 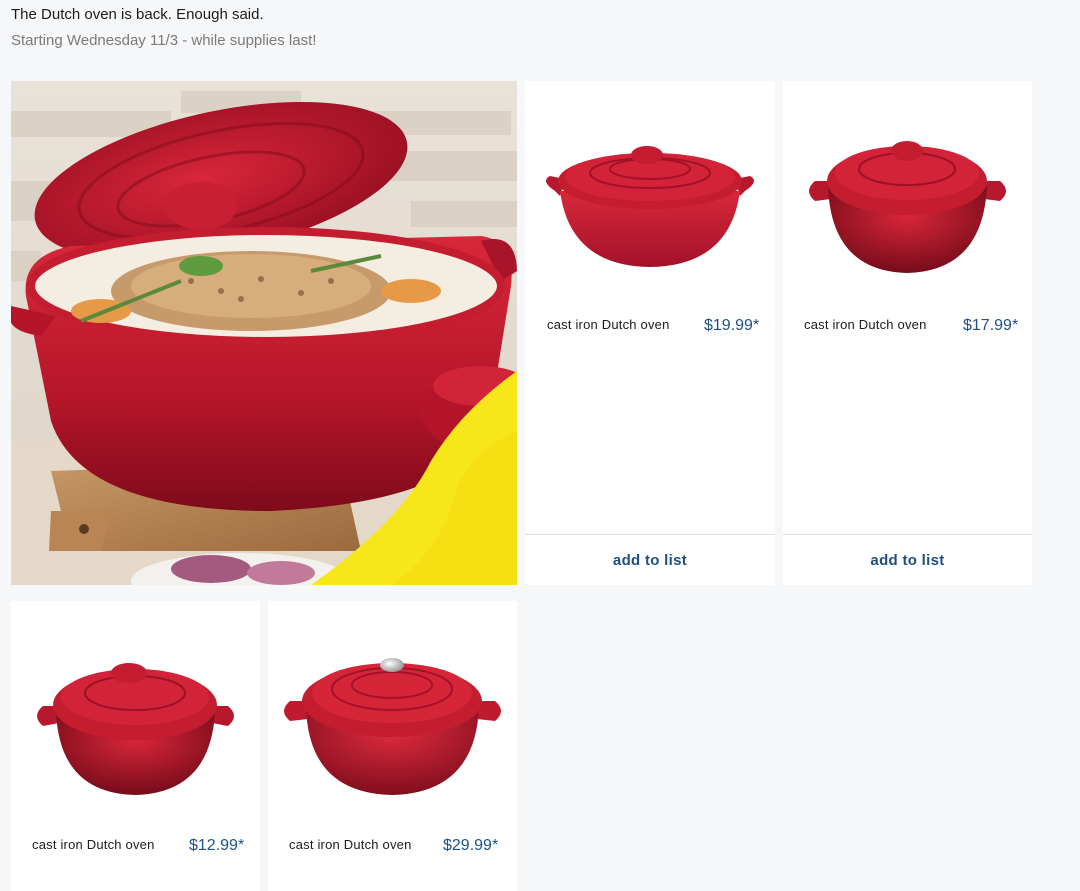 I want to click on product-card: cast iron Dutch oven $17.99* add to list, so click(x=907, y=333).